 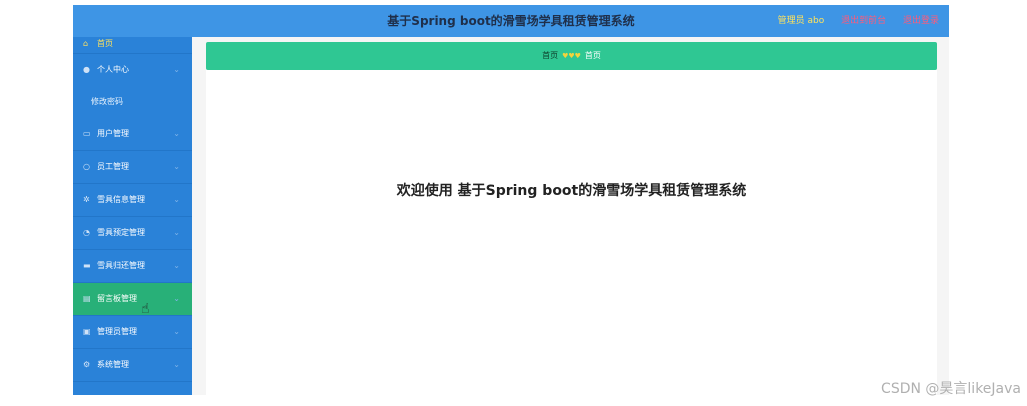 What do you see at coordinates (550, 55) in the screenshot?
I see `breadcrumb-root: 首页` at bounding box center [550, 55].